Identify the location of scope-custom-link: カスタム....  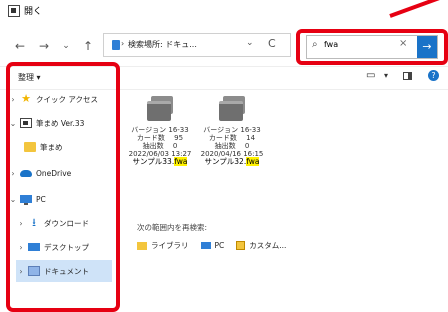
(261, 245).